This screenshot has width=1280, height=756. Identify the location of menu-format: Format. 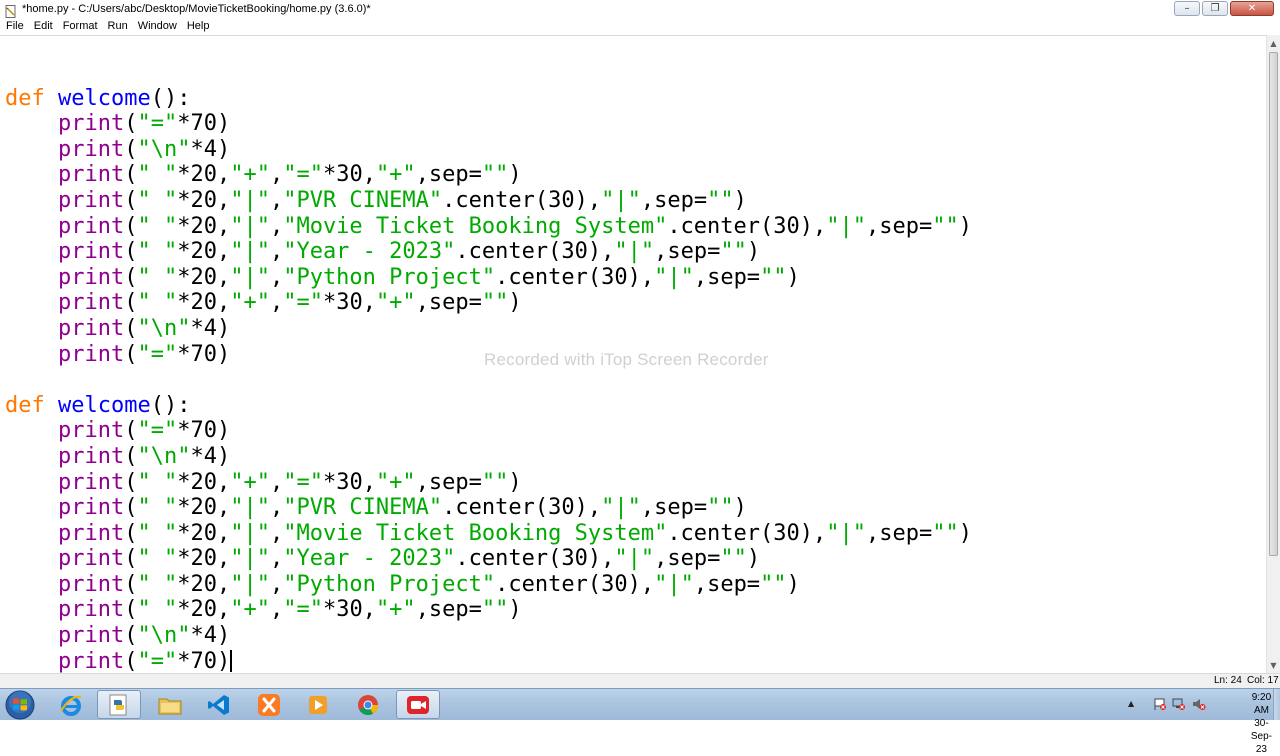
(80, 26).